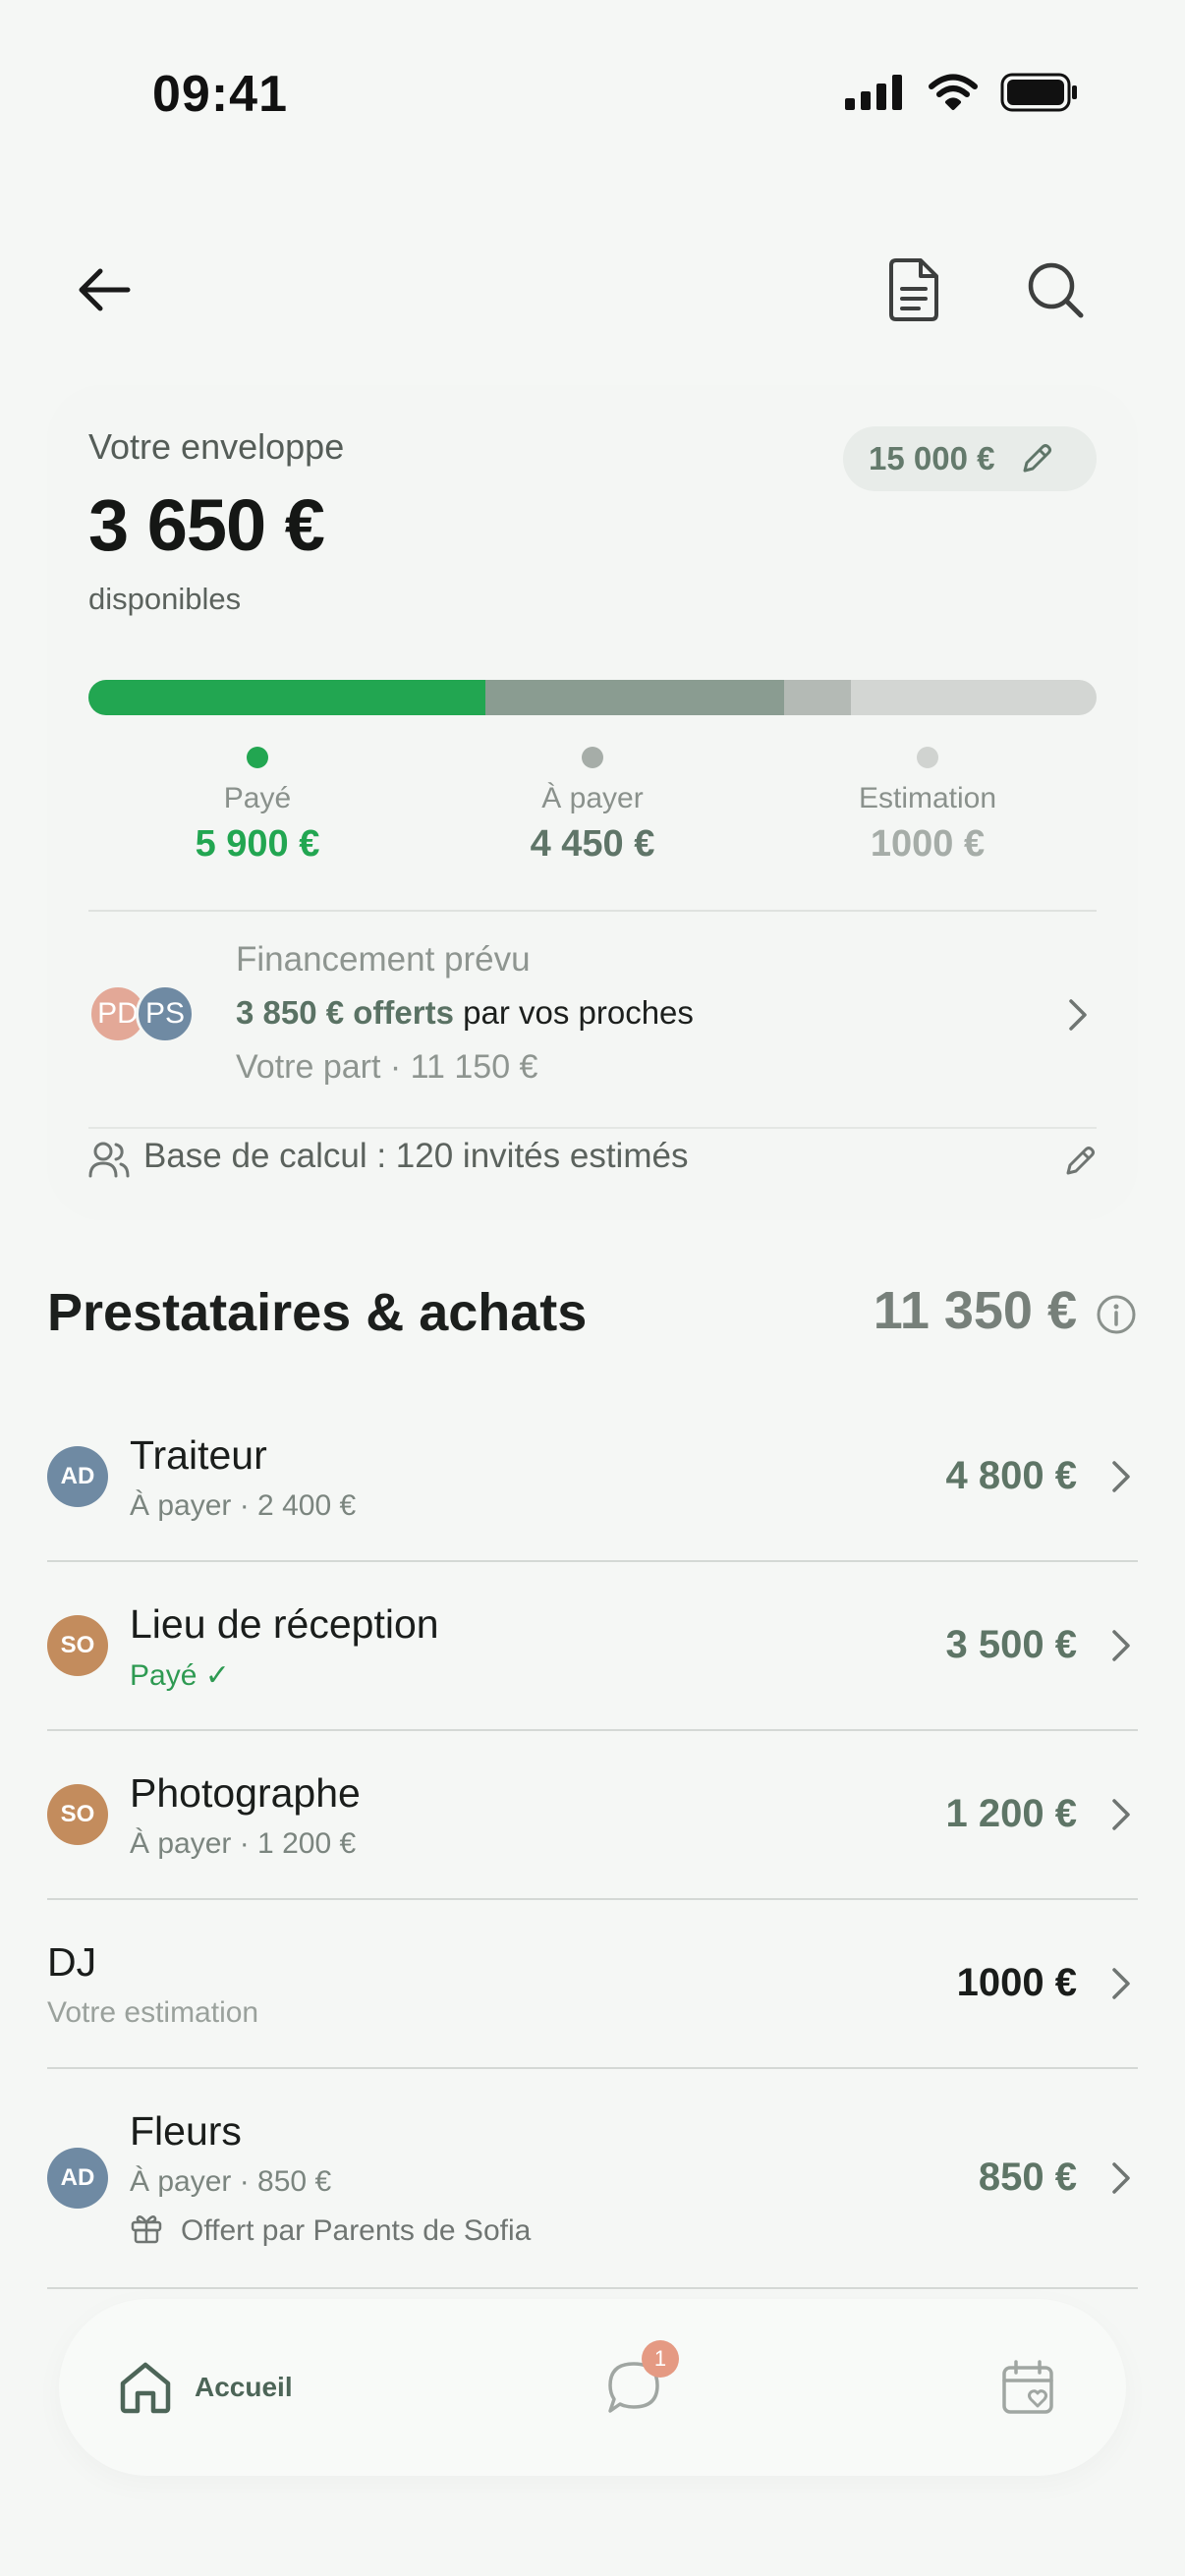  Describe the element at coordinates (207, 525) in the screenshot. I see `envelope-available-amount: 3 650 €` at that location.